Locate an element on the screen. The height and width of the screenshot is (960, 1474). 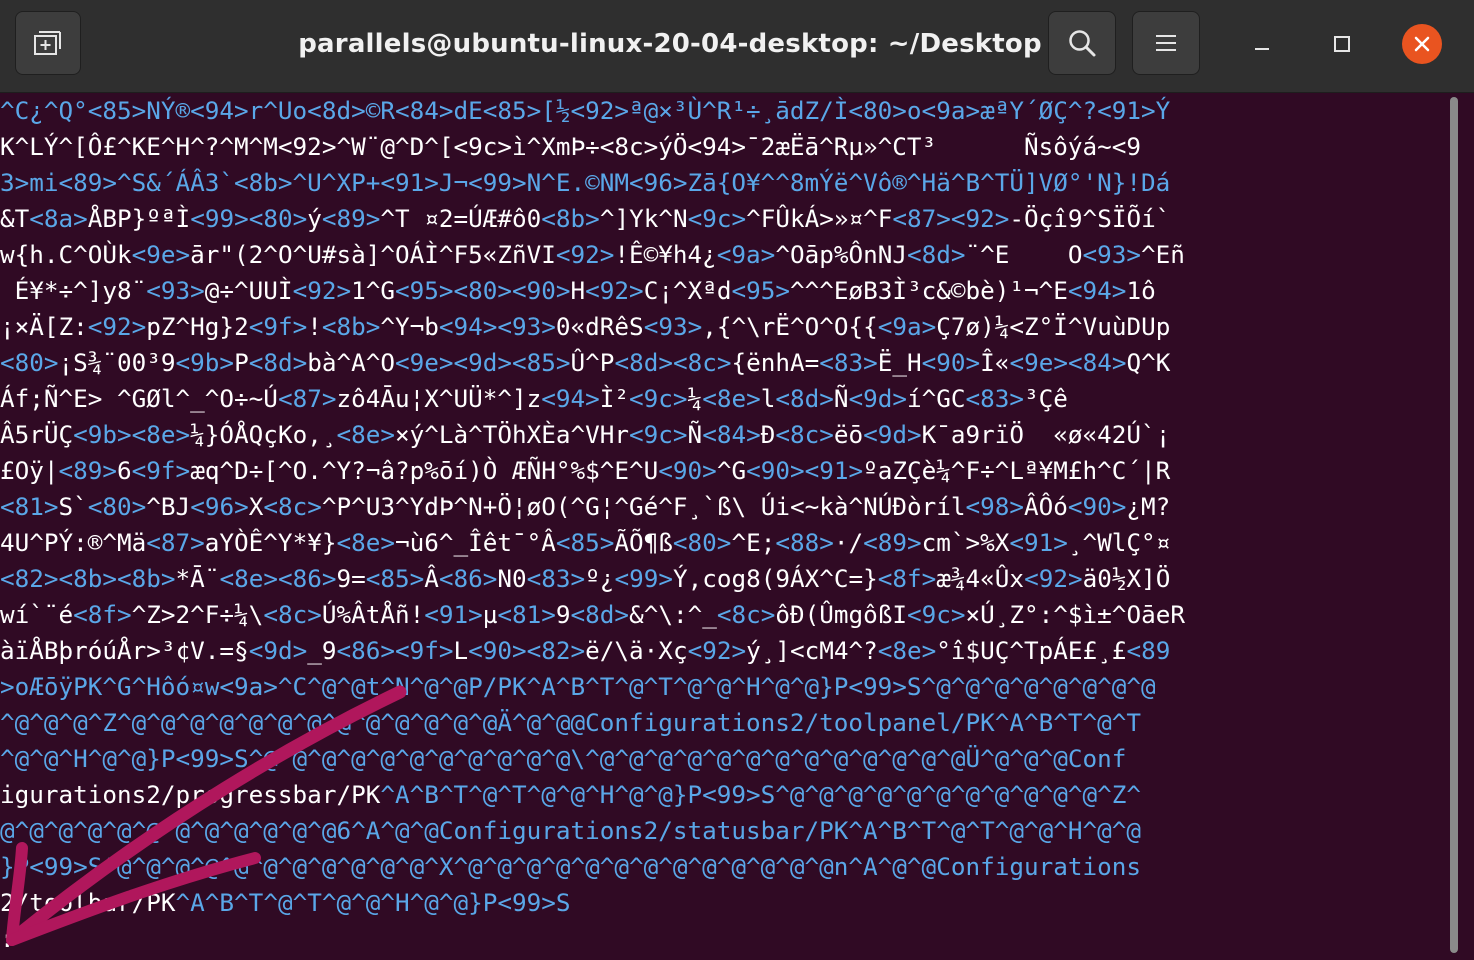
terminal-text: É¥*÷^]y8¨ is located at coordinates (73, 290).